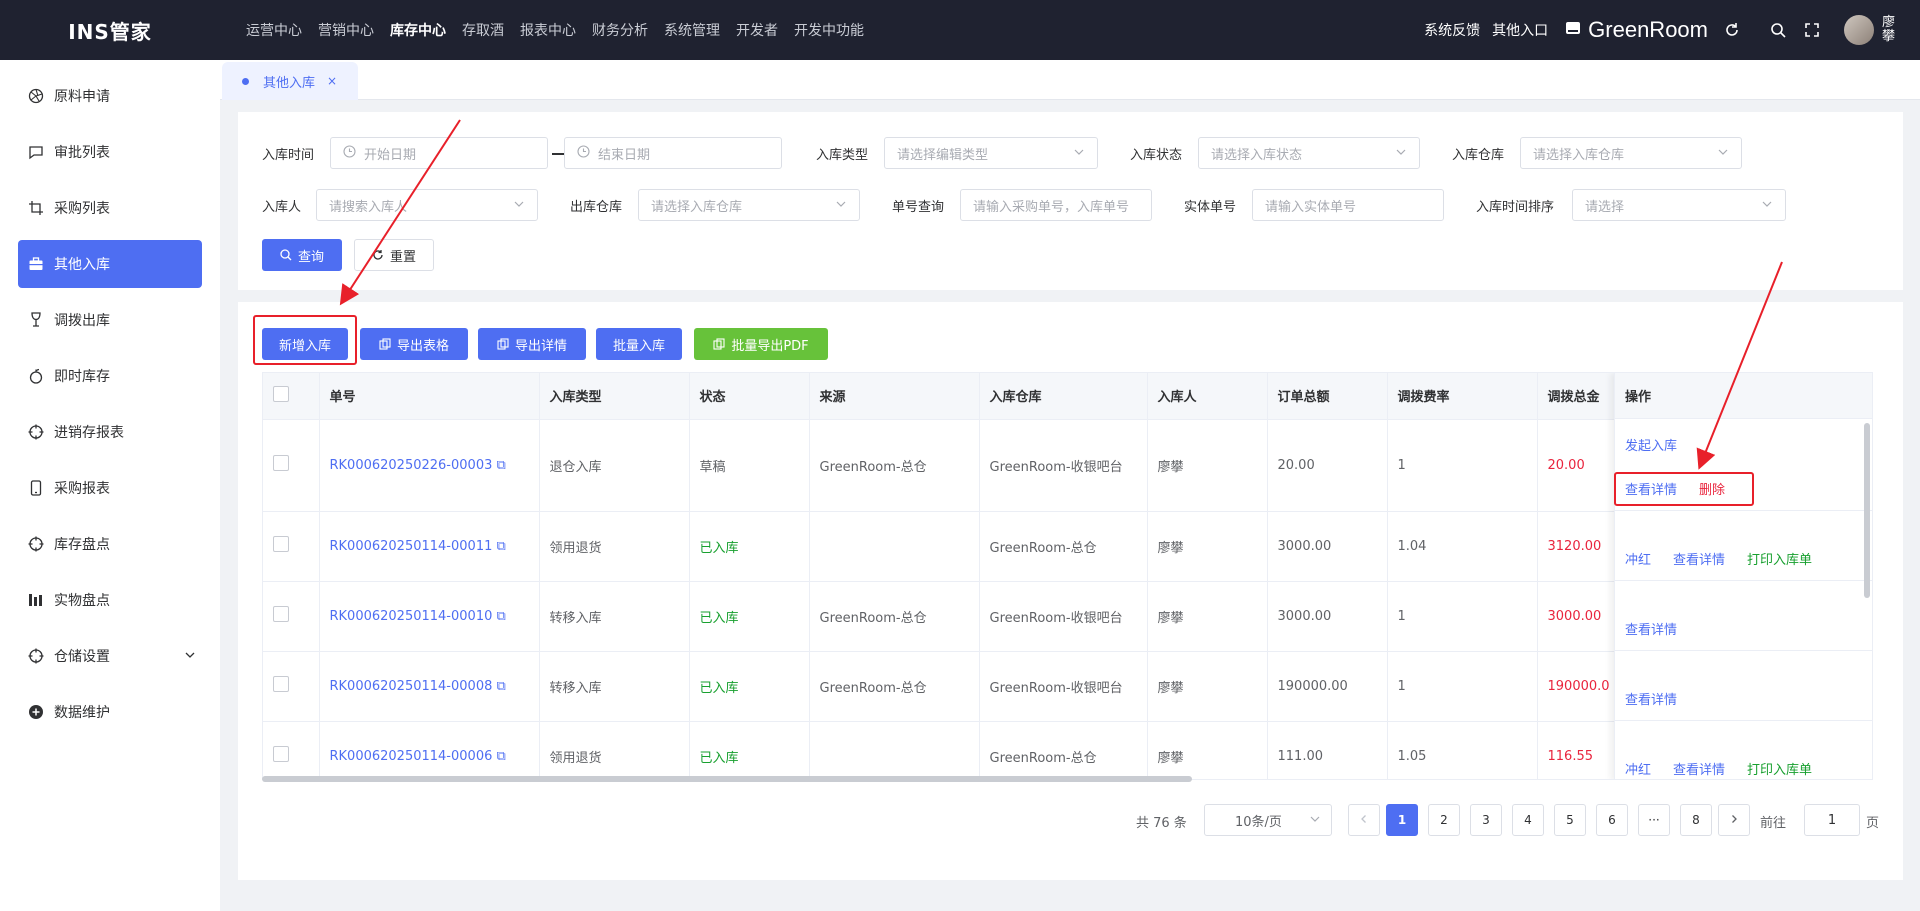 The height and width of the screenshot is (911, 1920). Describe the element at coordinates (110, 600) in the screenshot. I see `sidebar-item-physical-count: 实物盘点` at that location.